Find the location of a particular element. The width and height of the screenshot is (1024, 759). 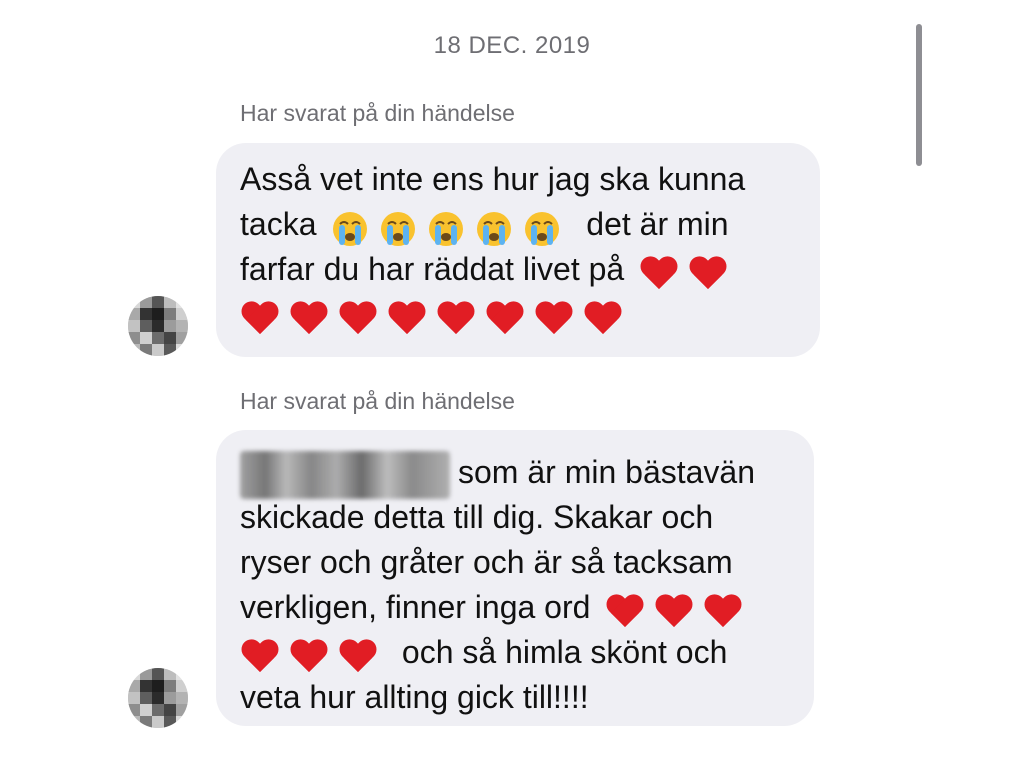

message-line: som är min bästavän is located at coordinates (515, 474).